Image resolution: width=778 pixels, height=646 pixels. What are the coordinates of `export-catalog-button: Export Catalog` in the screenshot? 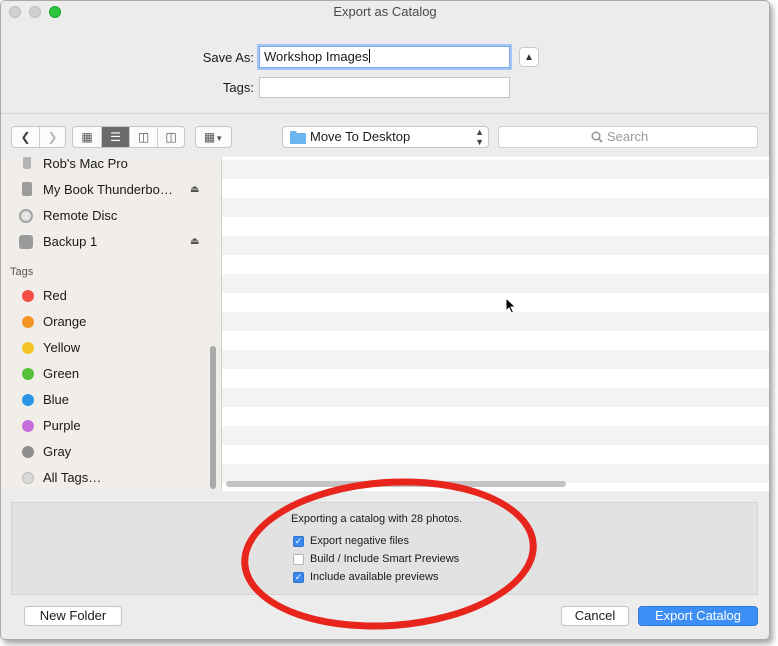 It's located at (698, 616).